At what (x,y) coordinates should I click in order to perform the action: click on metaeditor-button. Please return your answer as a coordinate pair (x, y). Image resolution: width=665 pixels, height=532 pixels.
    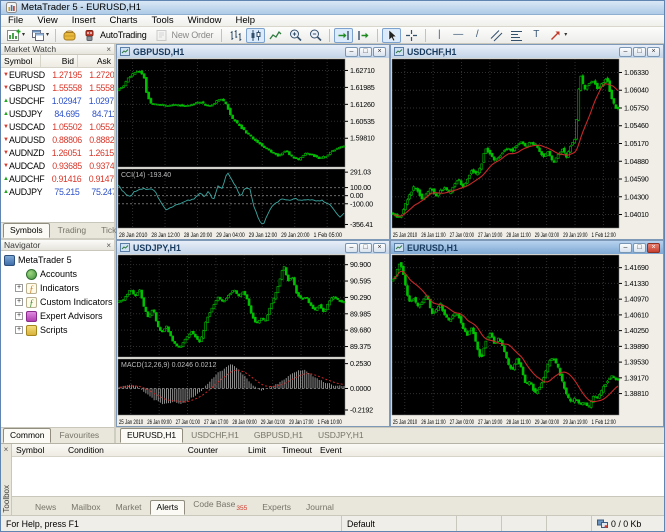
    Looking at the image, I should click on (69, 35).